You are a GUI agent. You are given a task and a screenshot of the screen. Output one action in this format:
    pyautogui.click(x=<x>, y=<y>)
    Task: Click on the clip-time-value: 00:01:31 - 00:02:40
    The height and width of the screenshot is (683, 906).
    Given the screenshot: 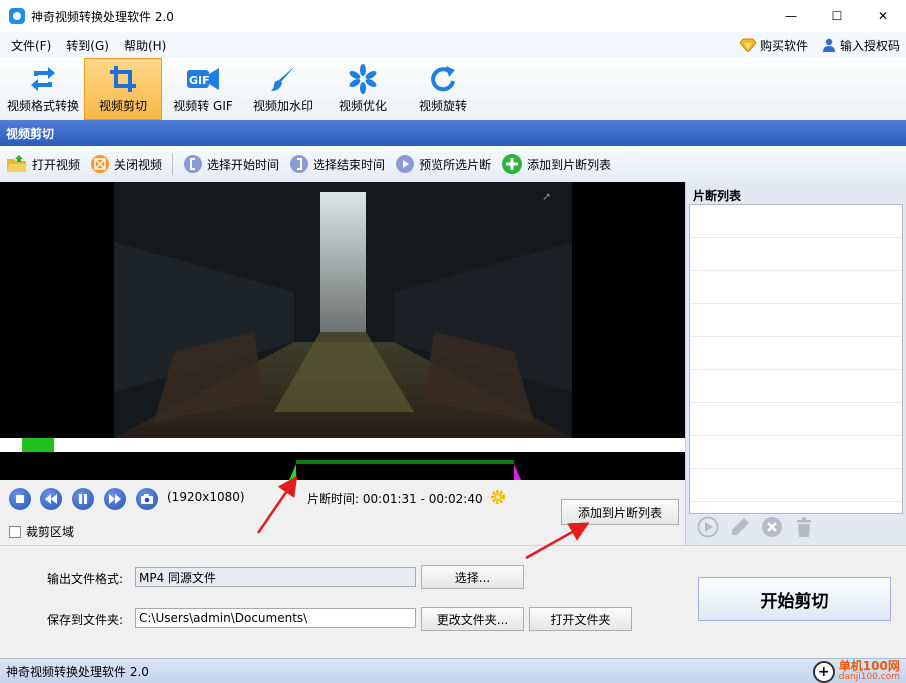 What is the action you would take?
    pyautogui.click(x=422, y=499)
    